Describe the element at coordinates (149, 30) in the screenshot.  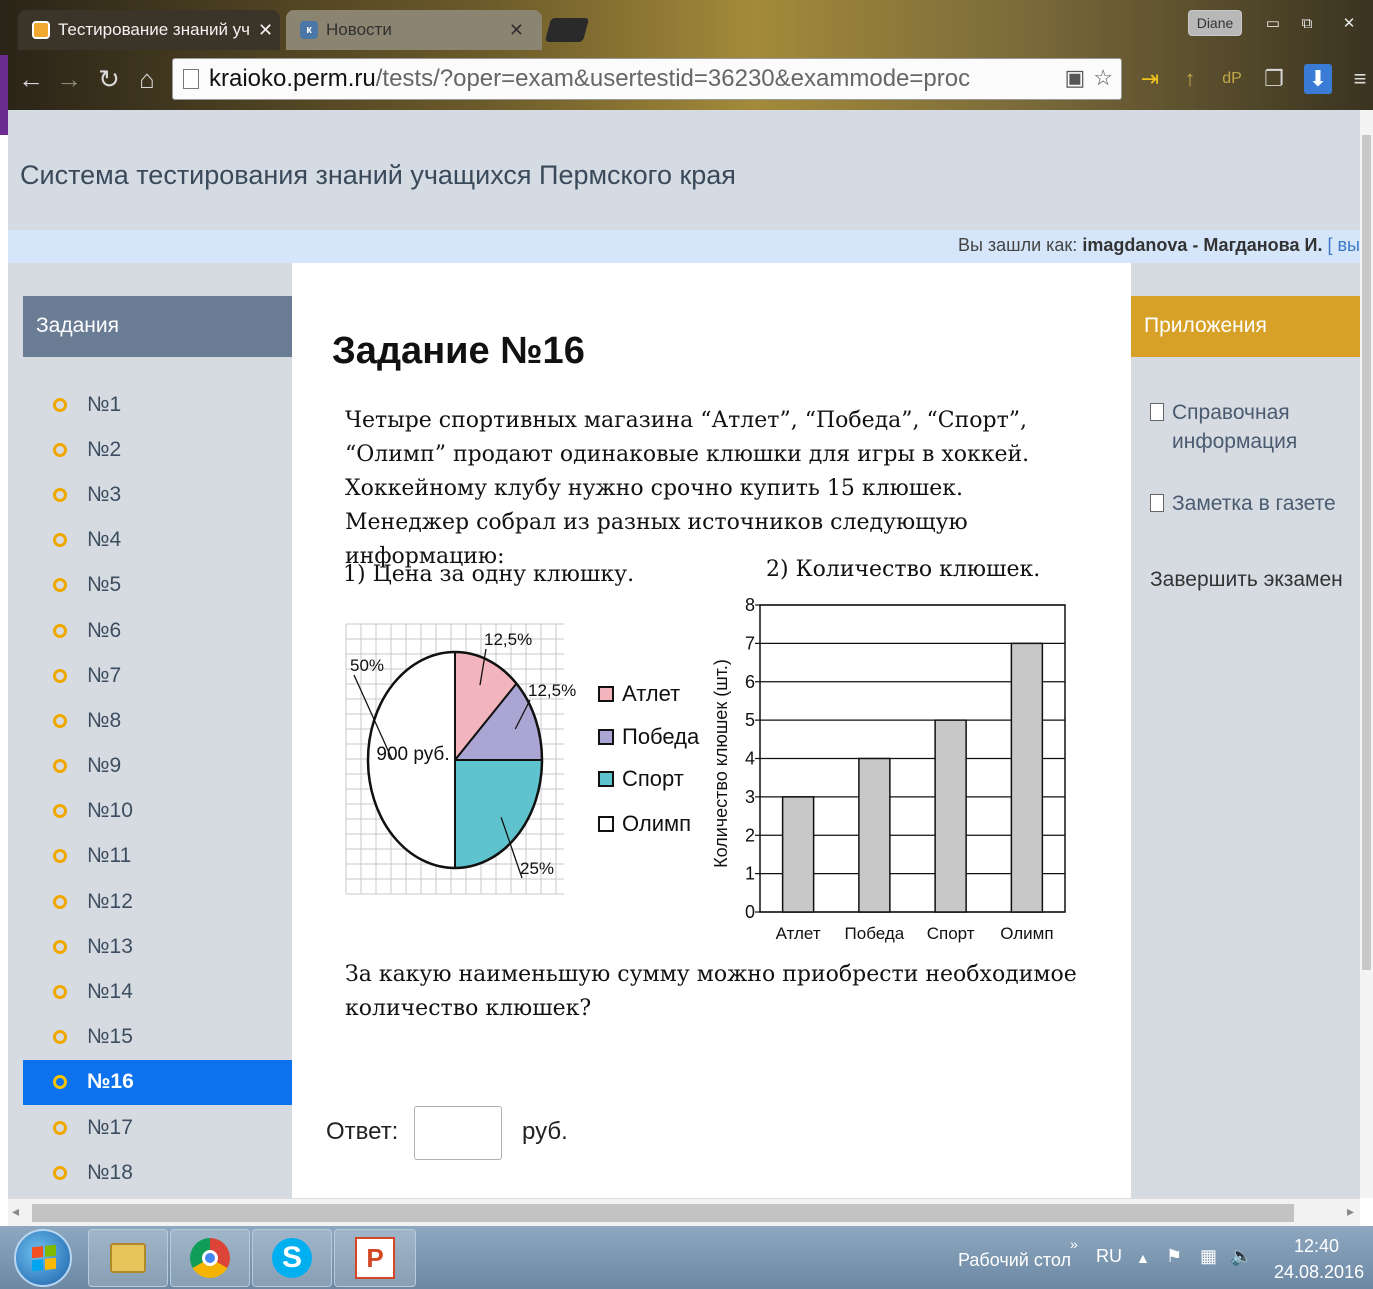
I see `tab-tests: Тестирование знаний уч ✕` at that location.